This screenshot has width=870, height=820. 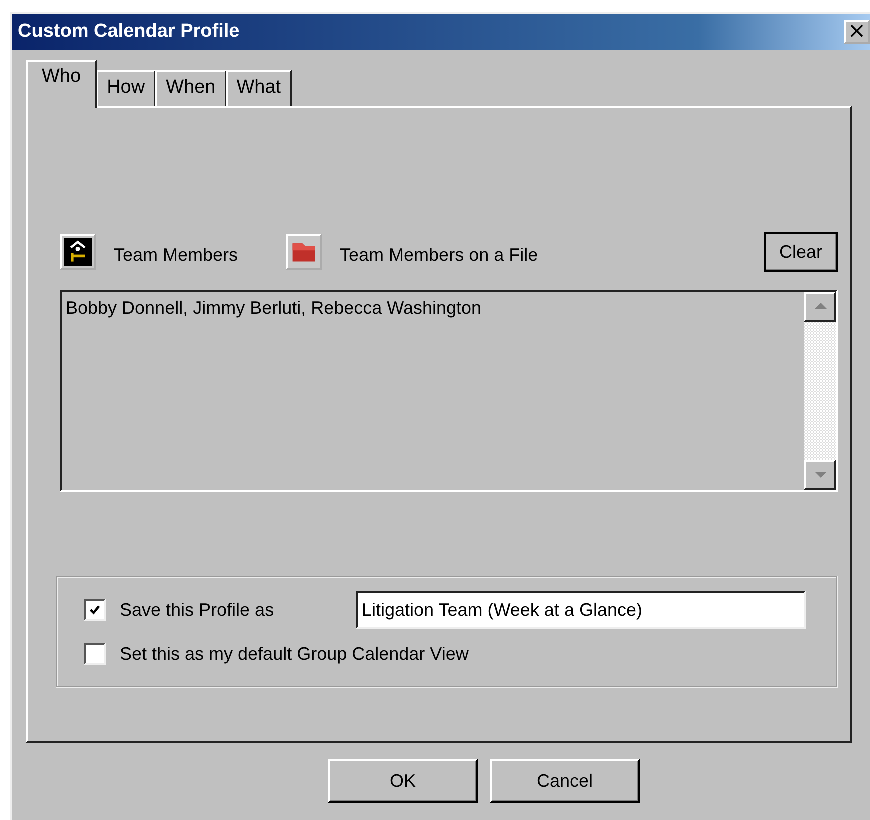 I want to click on profile-name-field: Litigation Team (Week at a Glance), so click(x=581, y=610).